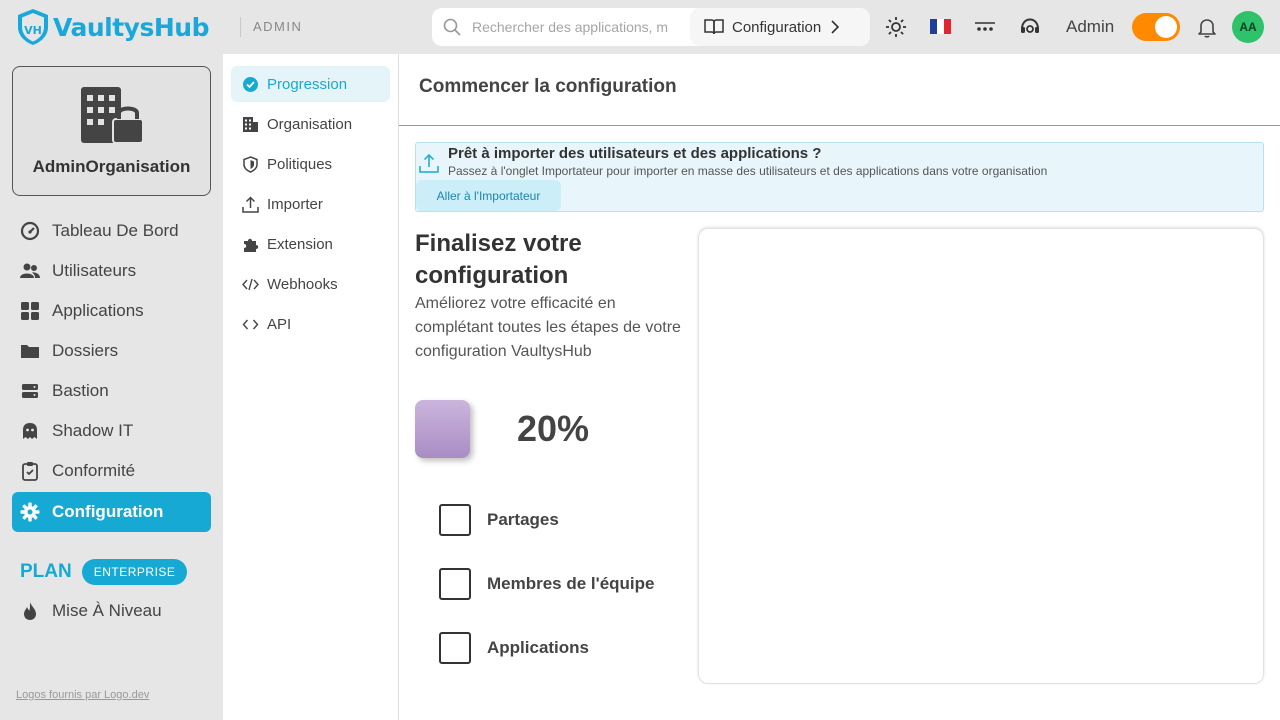 This screenshot has height=720, width=1280. I want to click on sidebar-item-upgrade: Mise À Niveau, so click(111, 611).